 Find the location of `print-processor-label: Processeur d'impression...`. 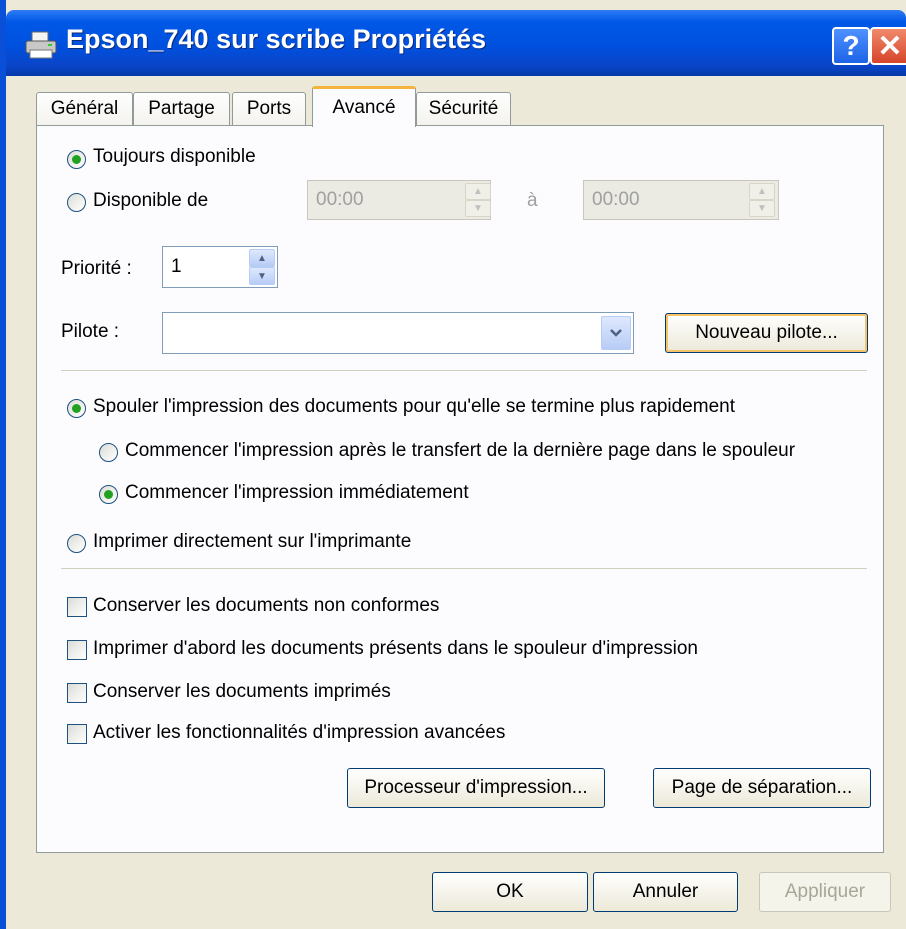

print-processor-label: Processeur d'impression... is located at coordinates (476, 787).